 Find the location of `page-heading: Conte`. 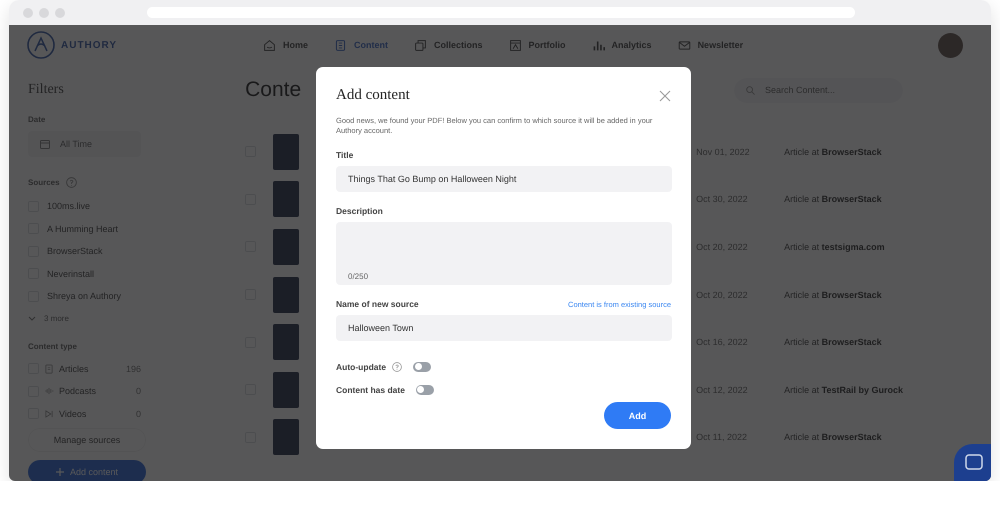

page-heading: Conte is located at coordinates (273, 90).